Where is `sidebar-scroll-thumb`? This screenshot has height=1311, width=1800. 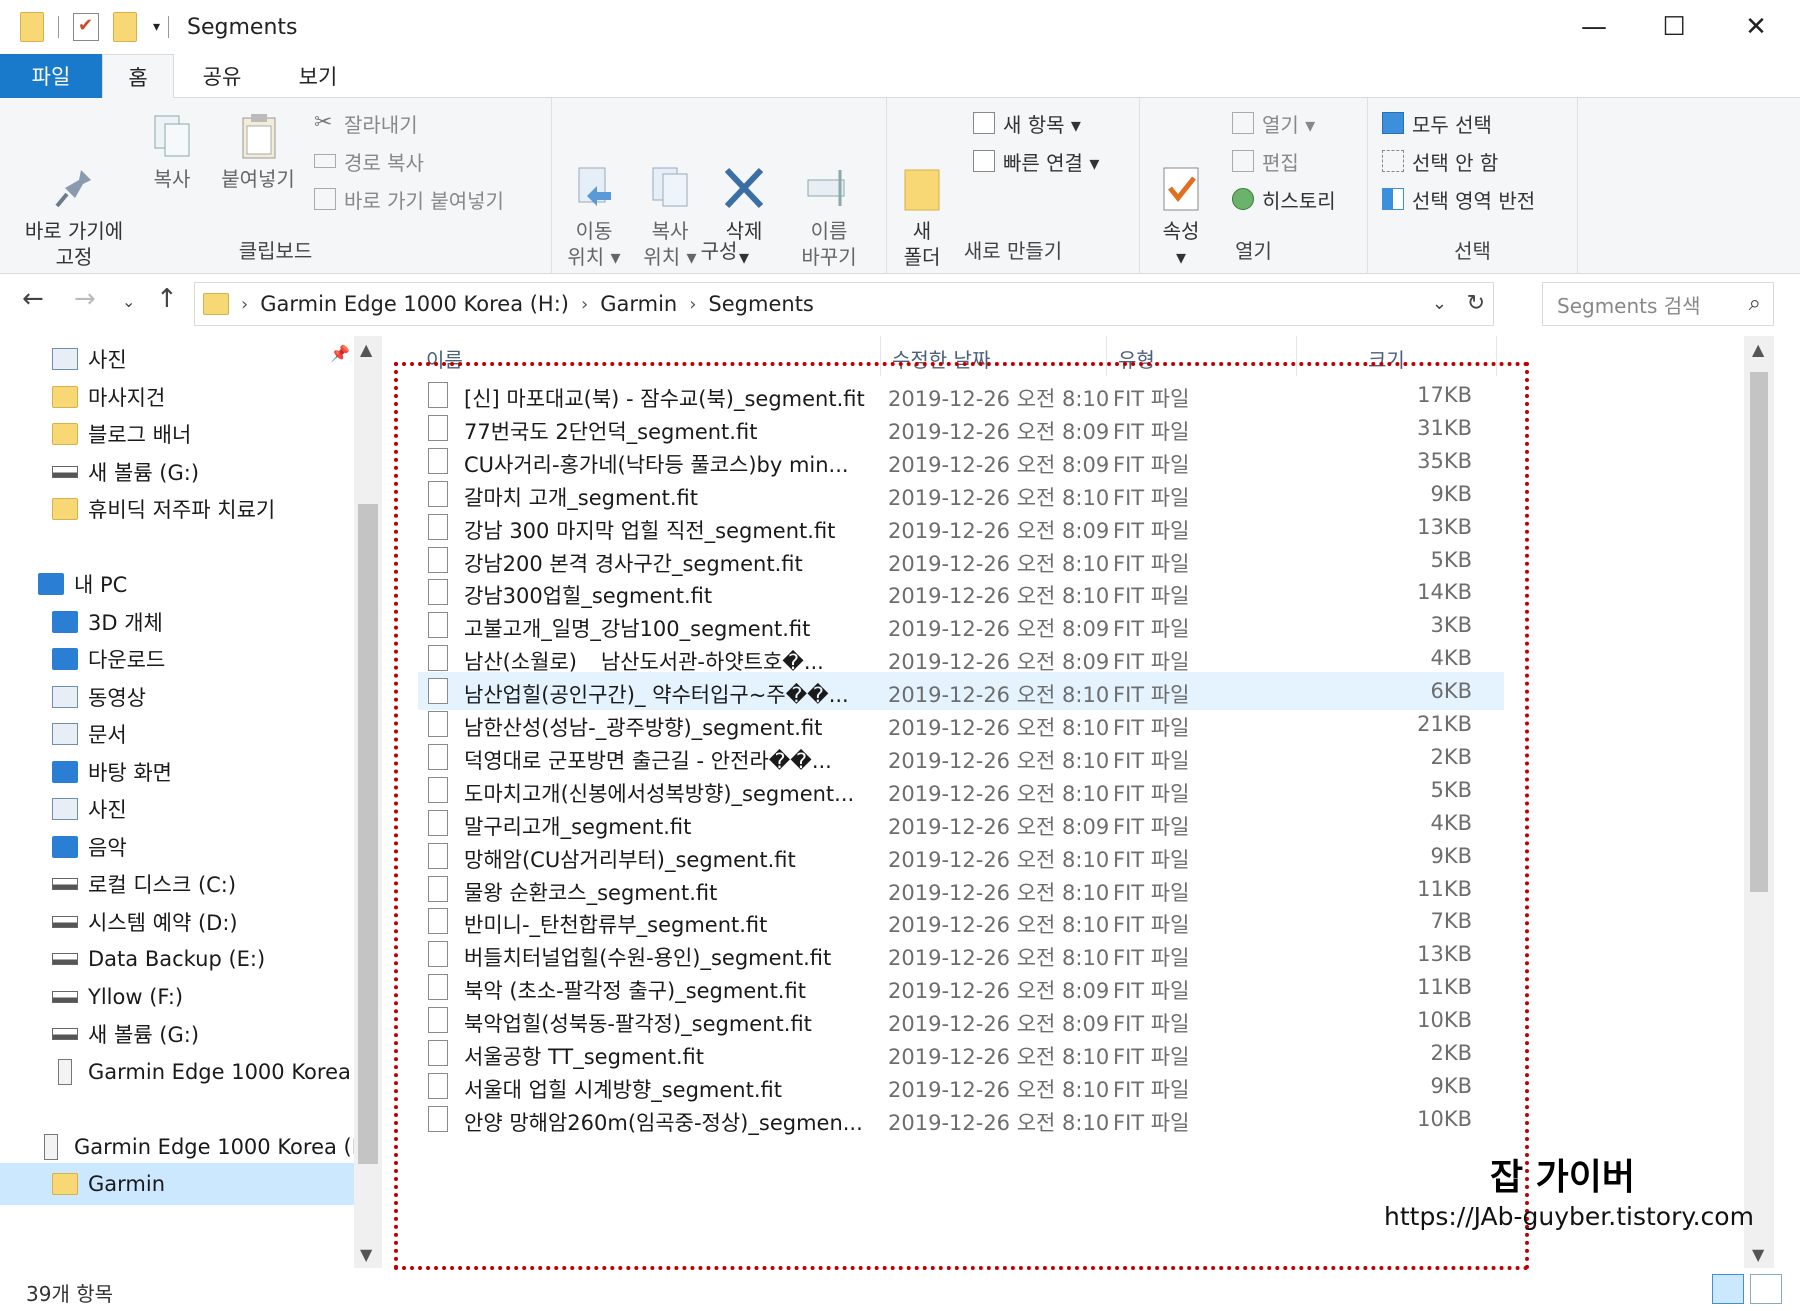
sidebar-scroll-thumb is located at coordinates (368, 834).